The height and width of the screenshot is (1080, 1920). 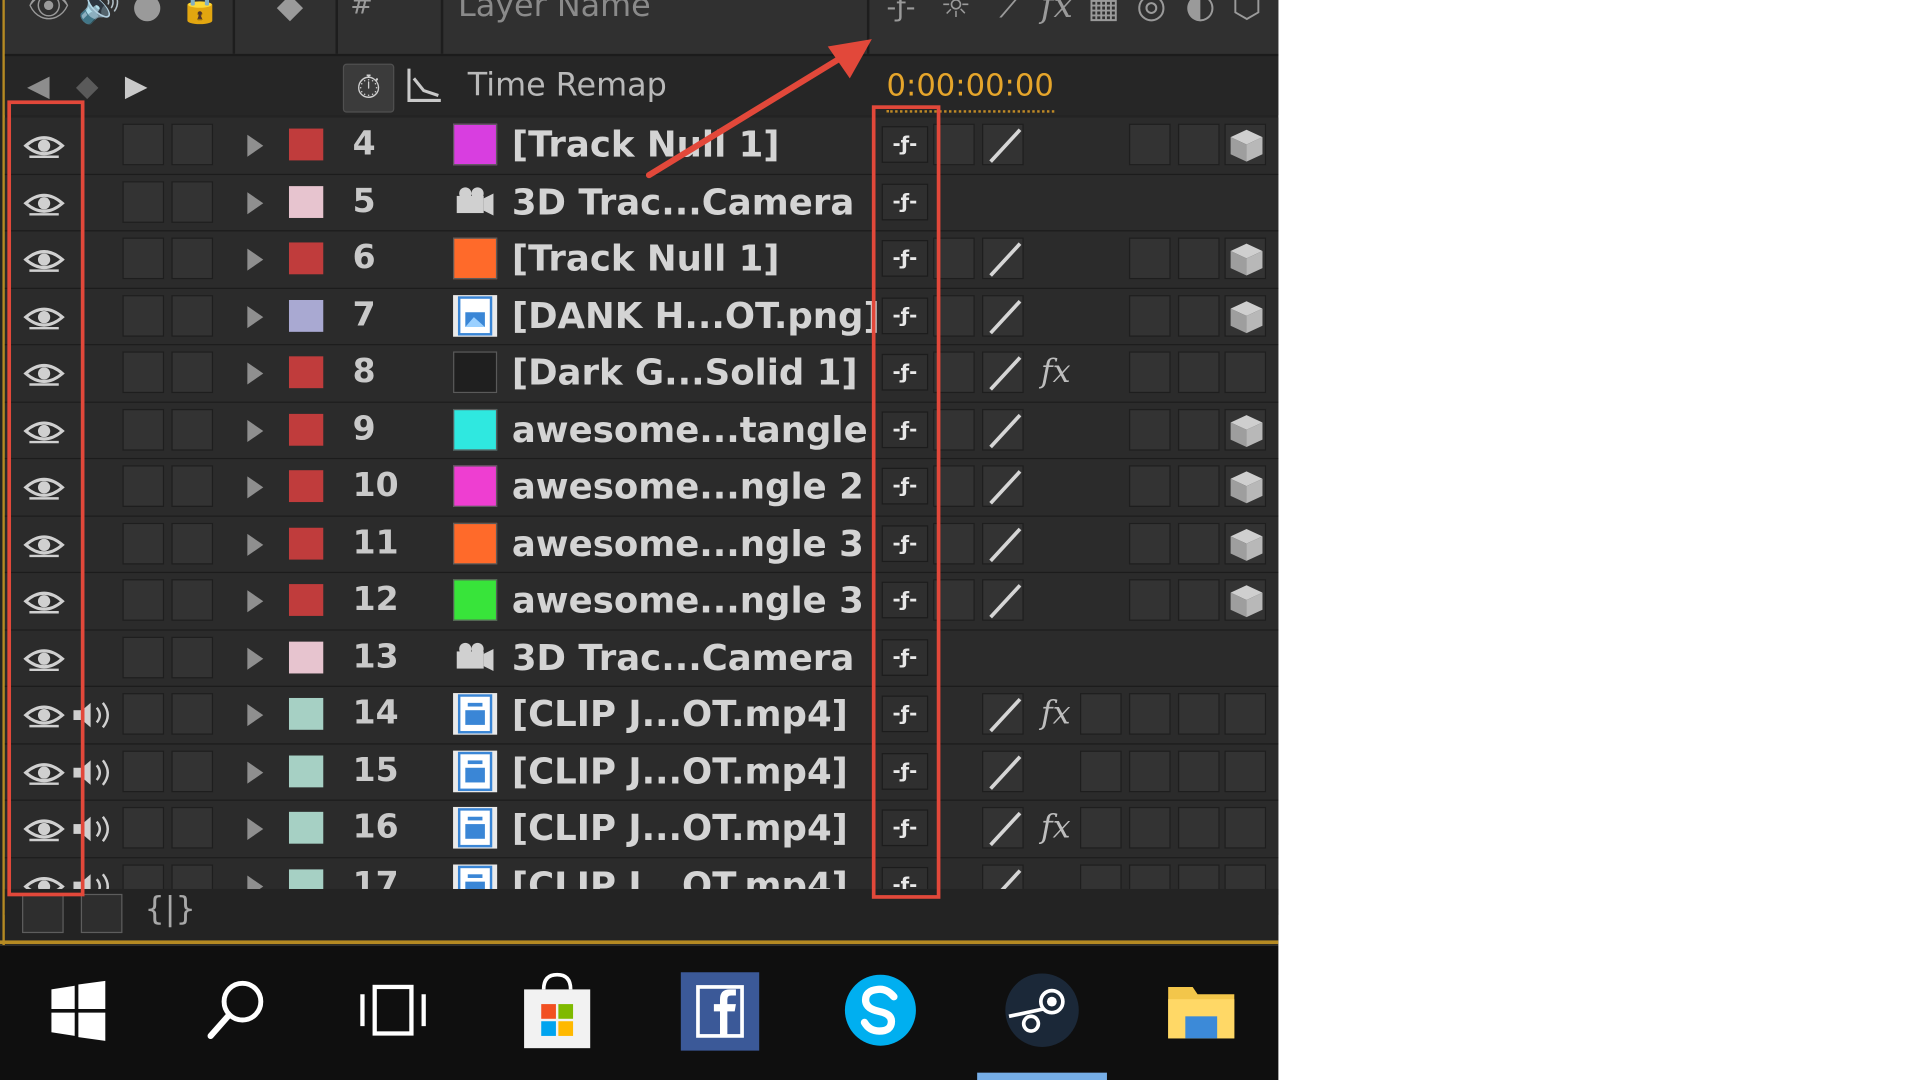 What do you see at coordinates (639, 1012) in the screenshot?
I see `windows-taskbar` at bounding box center [639, 1012].